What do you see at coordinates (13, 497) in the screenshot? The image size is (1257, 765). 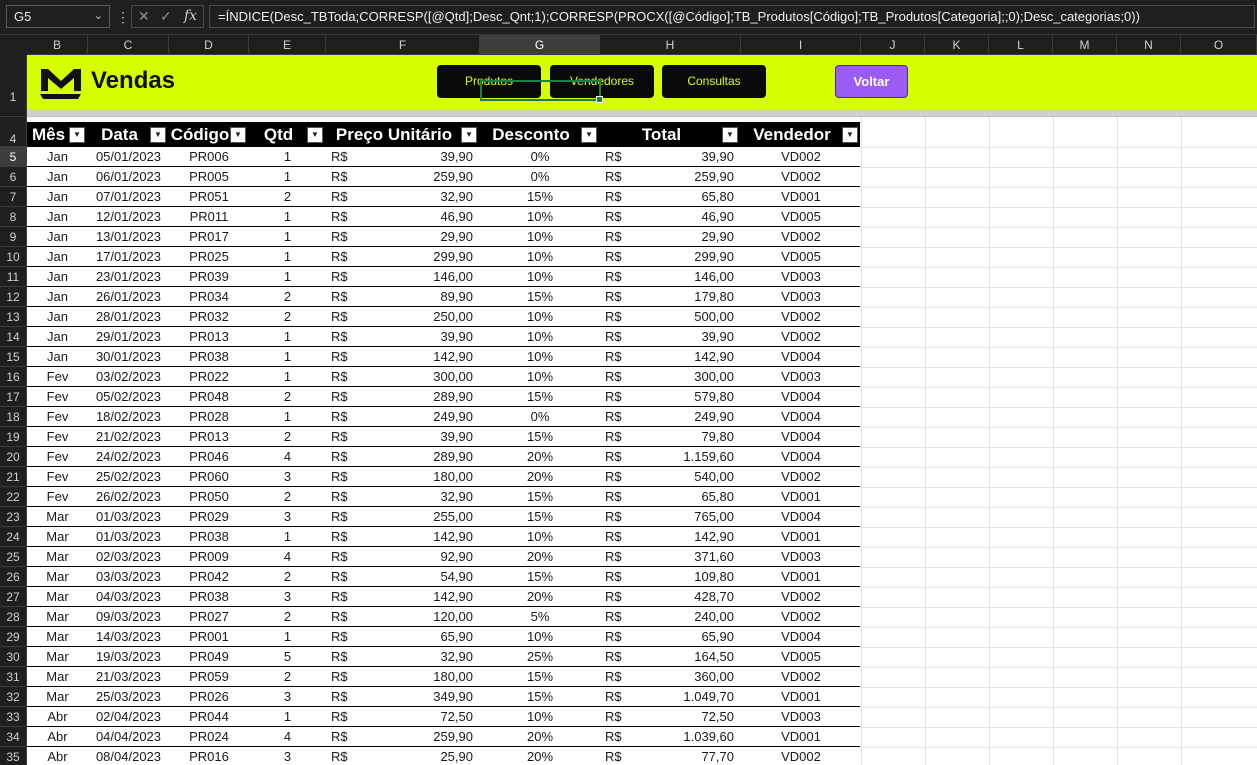 I see `row-header-22: 22` at bounding box center [13, 497].